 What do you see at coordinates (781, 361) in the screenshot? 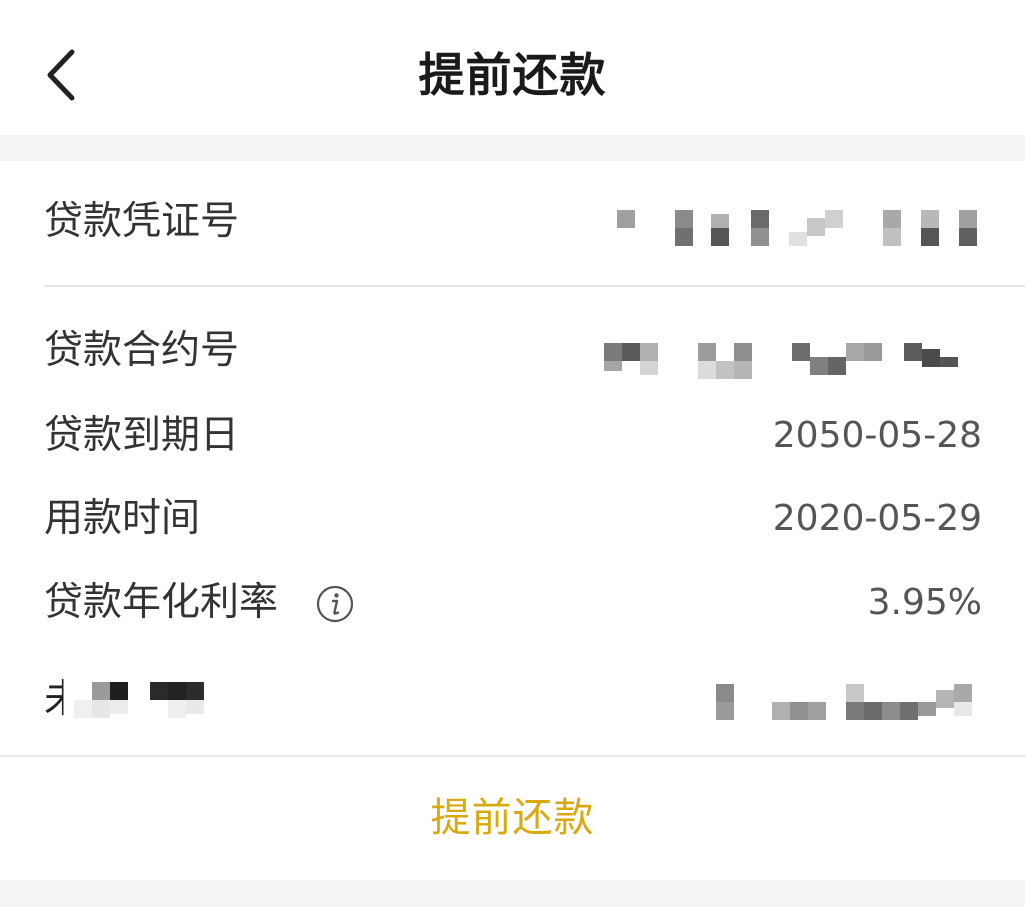
I see `contract-number-redacted` at bounding box center [781, 361].